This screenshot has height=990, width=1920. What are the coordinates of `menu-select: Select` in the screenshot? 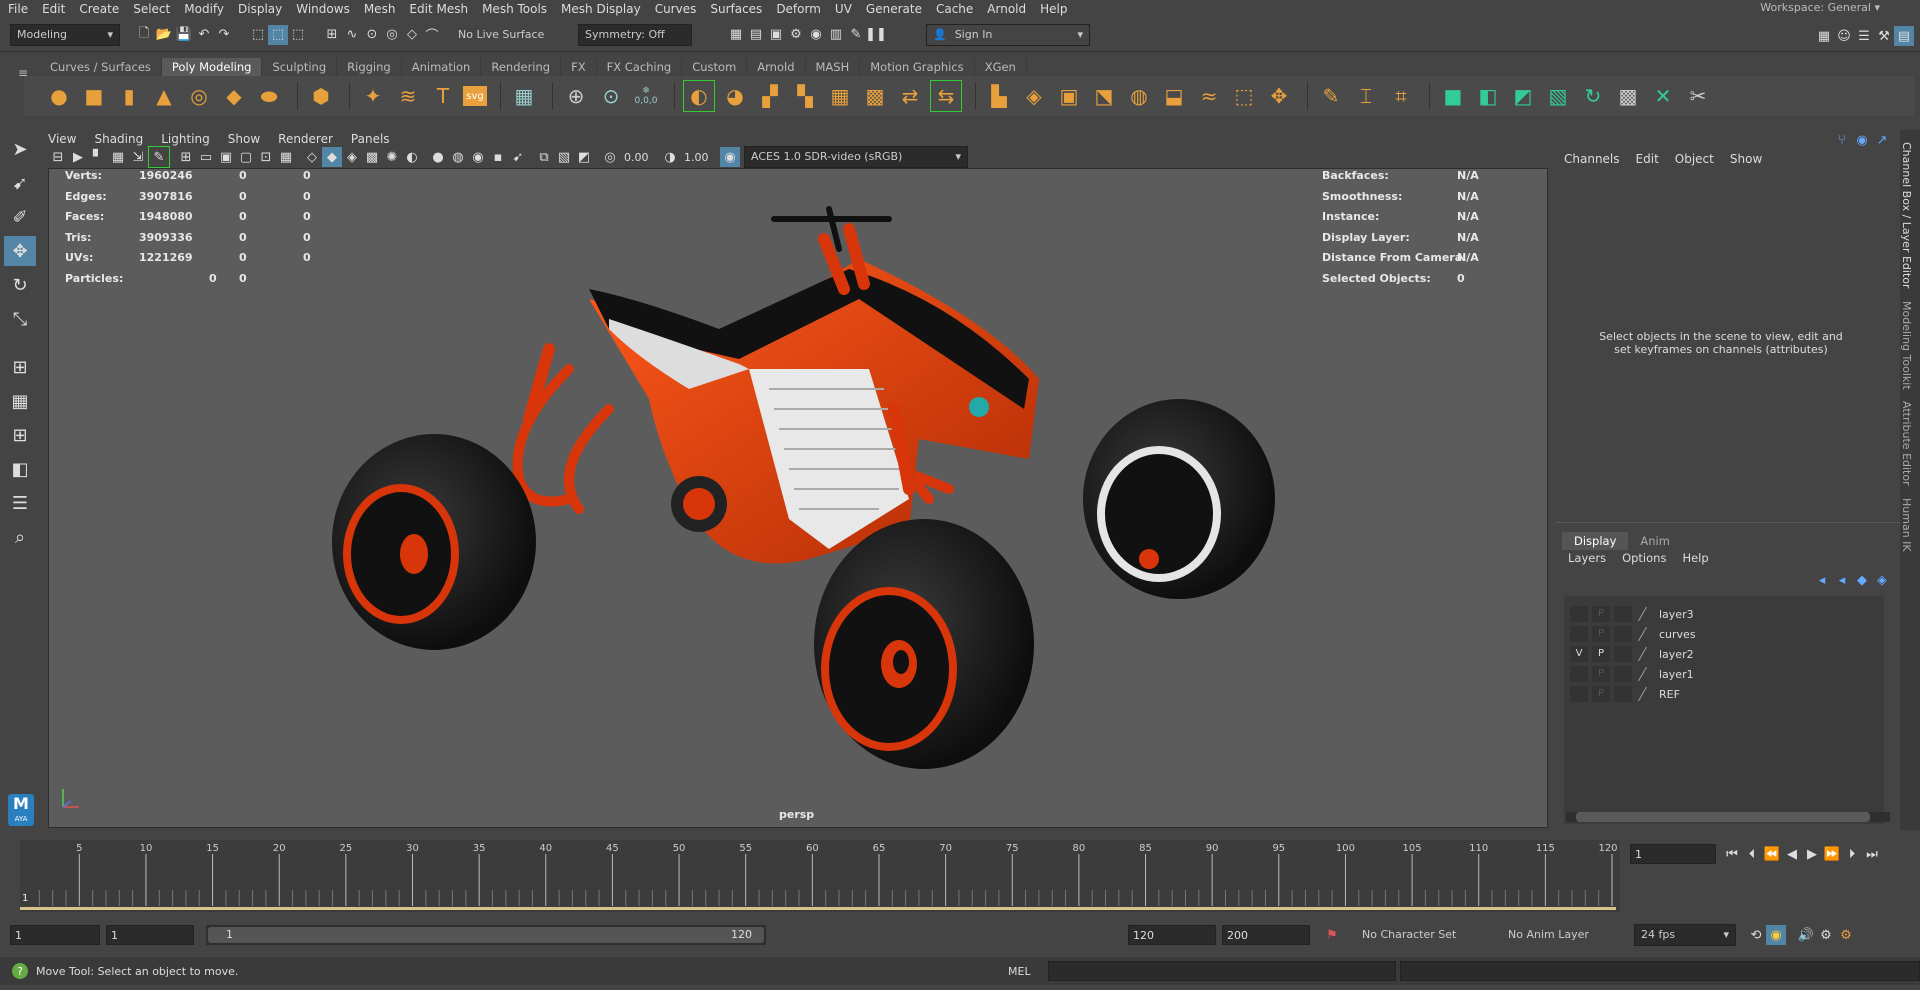 It's located at (151, 9).